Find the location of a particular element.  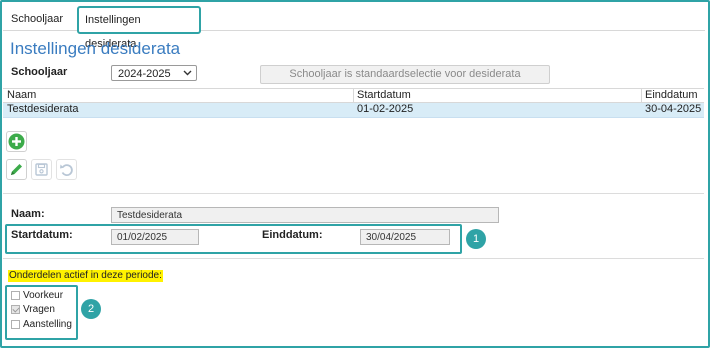

schooljaar-select: 2024-2025 is located at coordinates (154, 73).